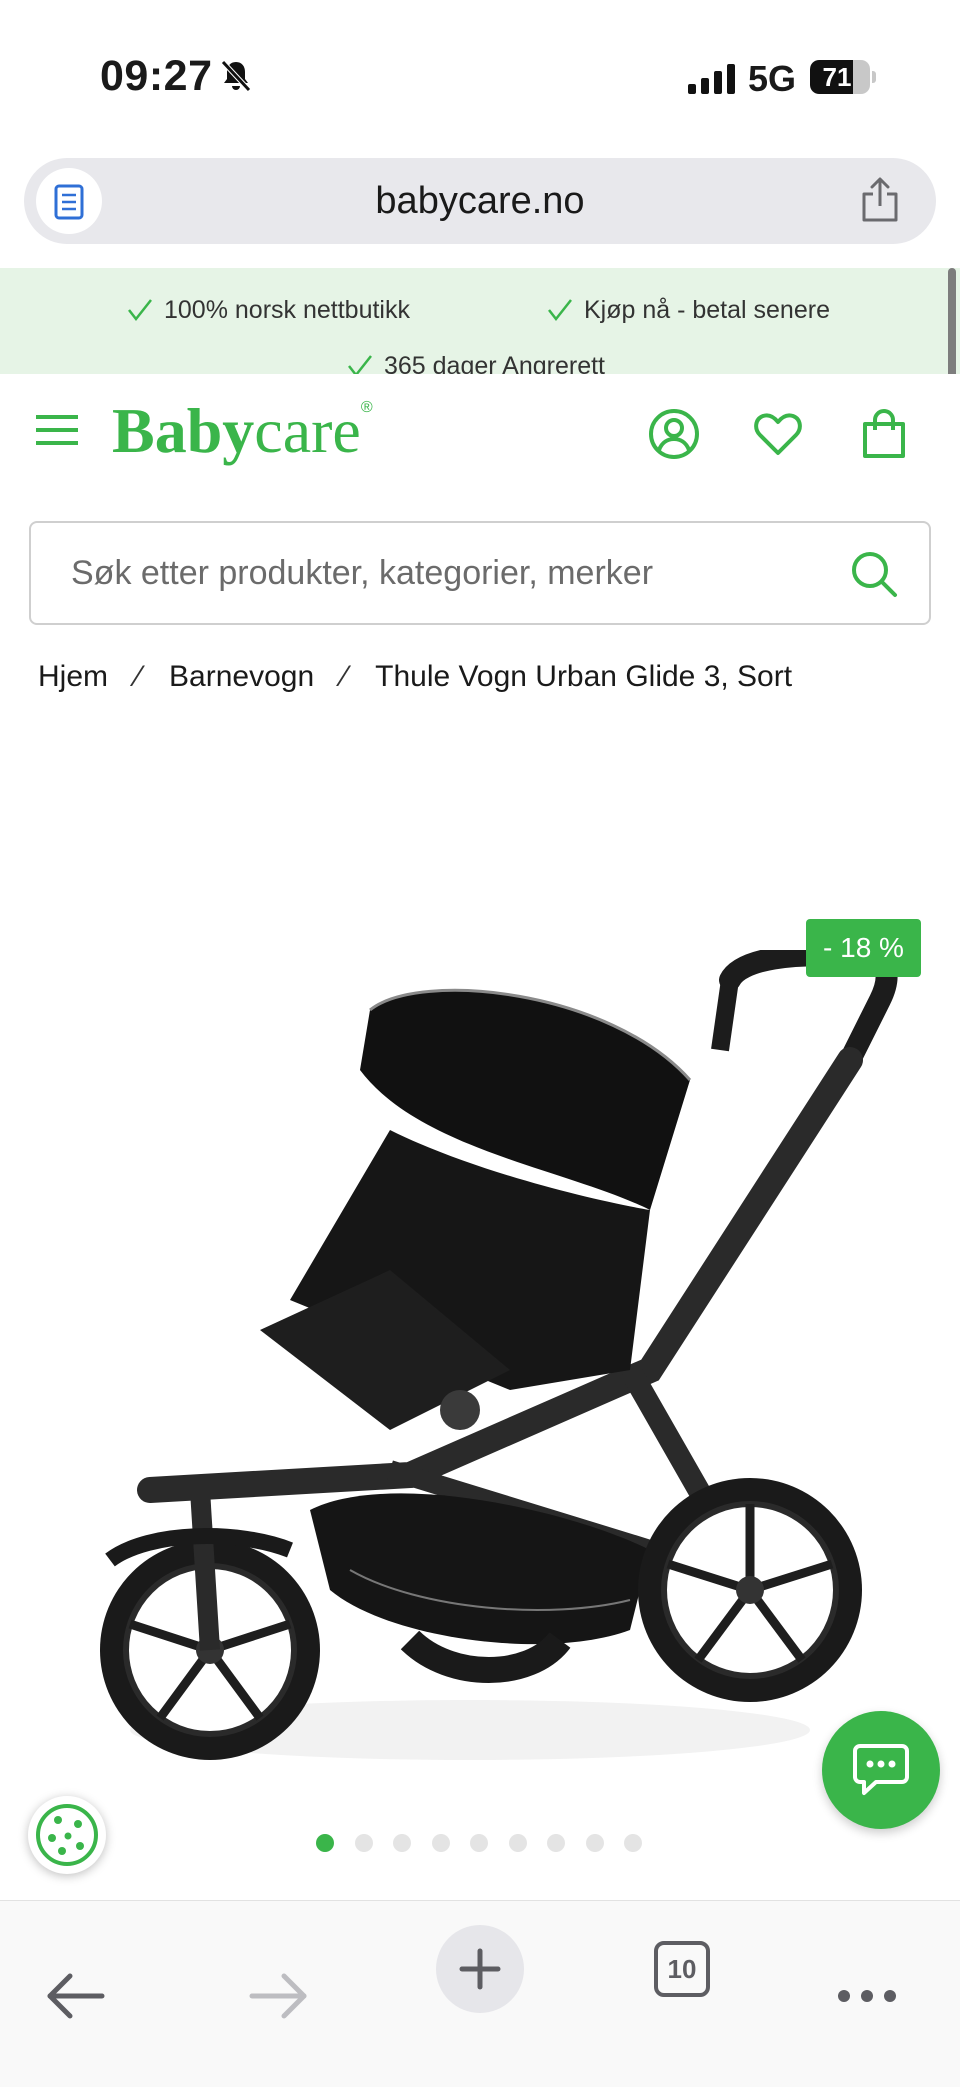  I want to click on battery-indicator: 71, so click(843, 77).